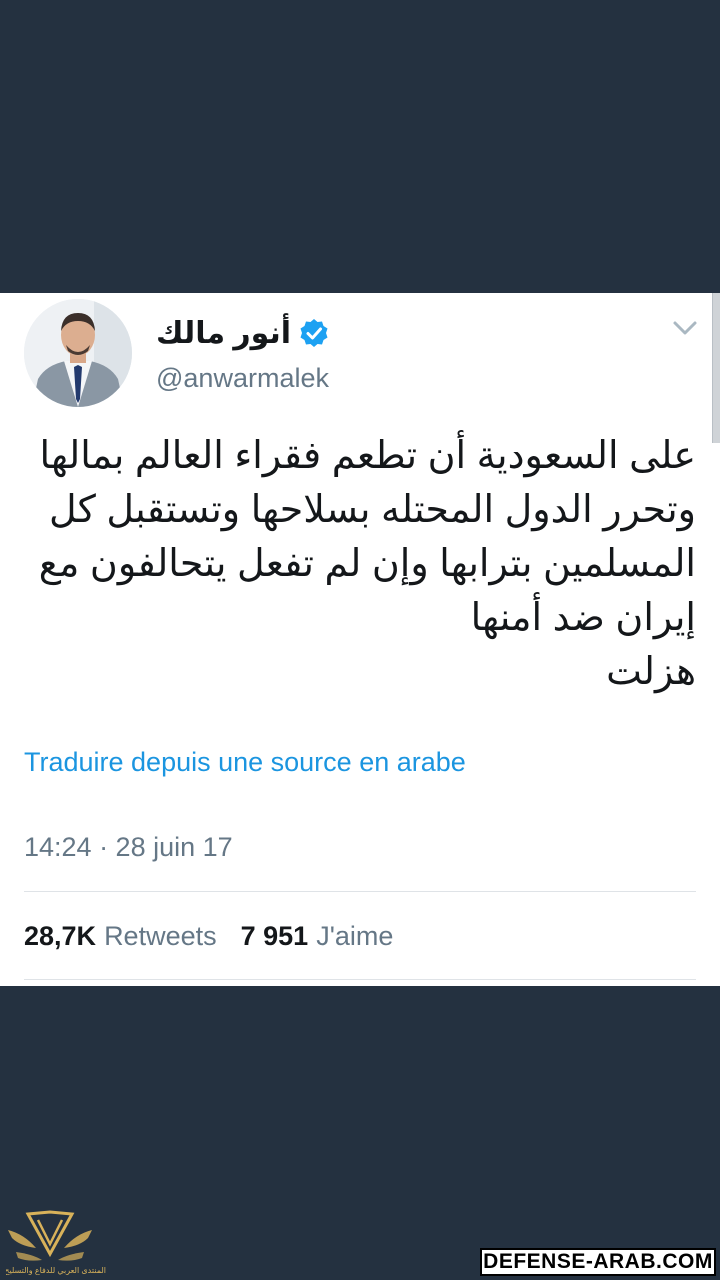 The height and width of the screenshot is (1280, 720). What do you see at coordinates (245, 762) in the screenshot?
I see `translate-link: Traduire depuis une source en arabe` at bounding box center [245, 762].